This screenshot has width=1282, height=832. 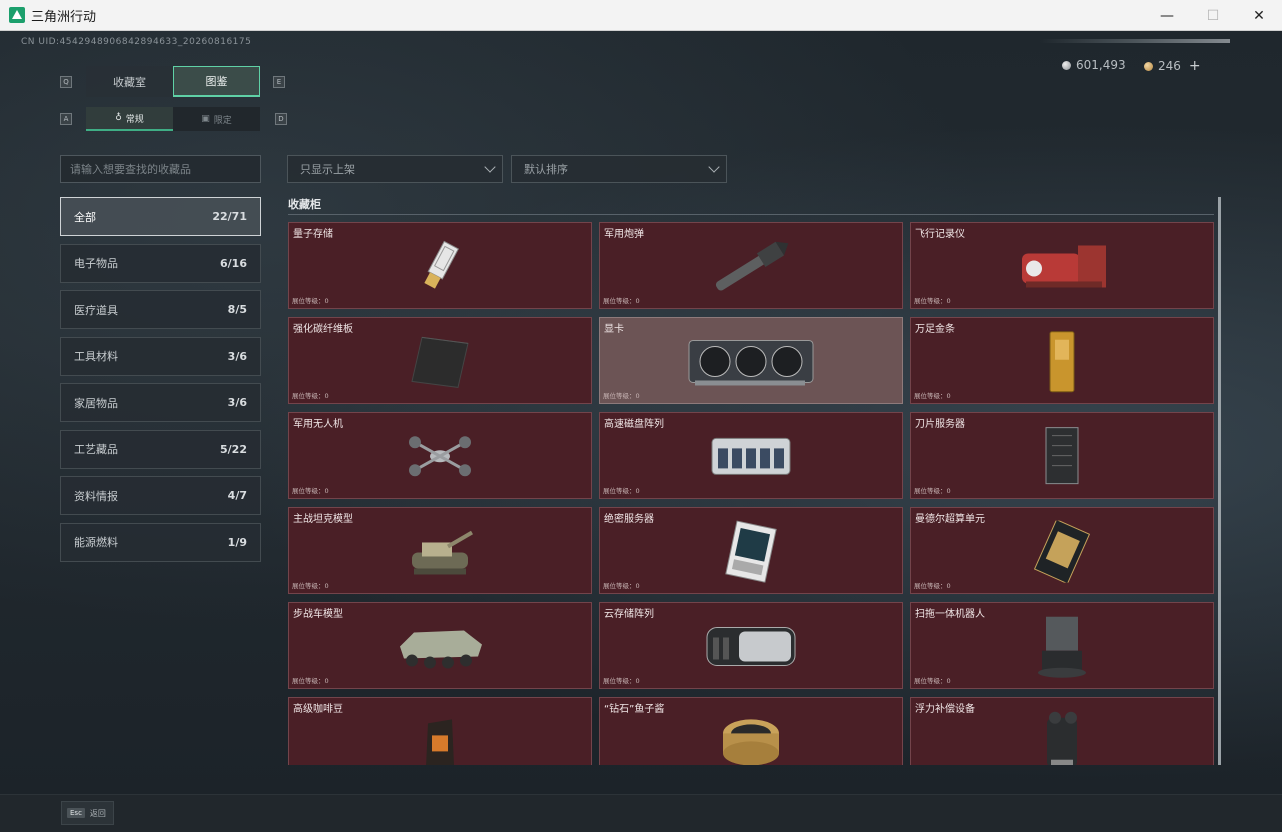 What do you see at coordinates (160, 263) in the screenshot?
I see `category-item: 电子物品 6/16` at bounding box center [160, 263].